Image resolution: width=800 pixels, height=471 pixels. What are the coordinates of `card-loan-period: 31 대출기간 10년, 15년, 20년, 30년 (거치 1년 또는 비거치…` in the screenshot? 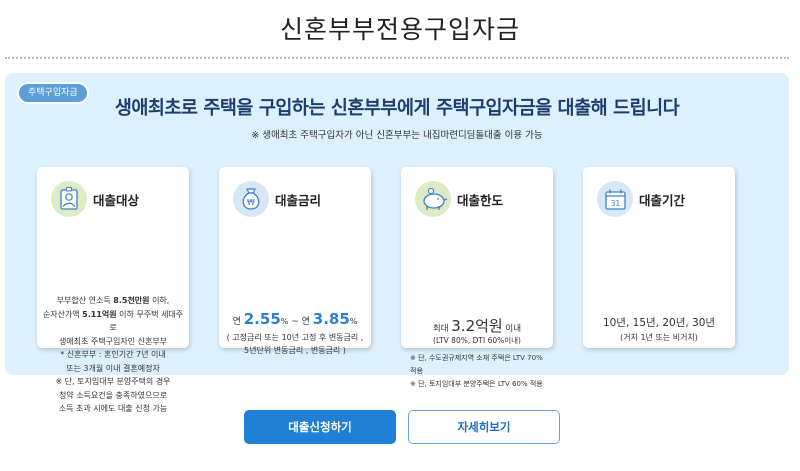 It's located at (659, 257).